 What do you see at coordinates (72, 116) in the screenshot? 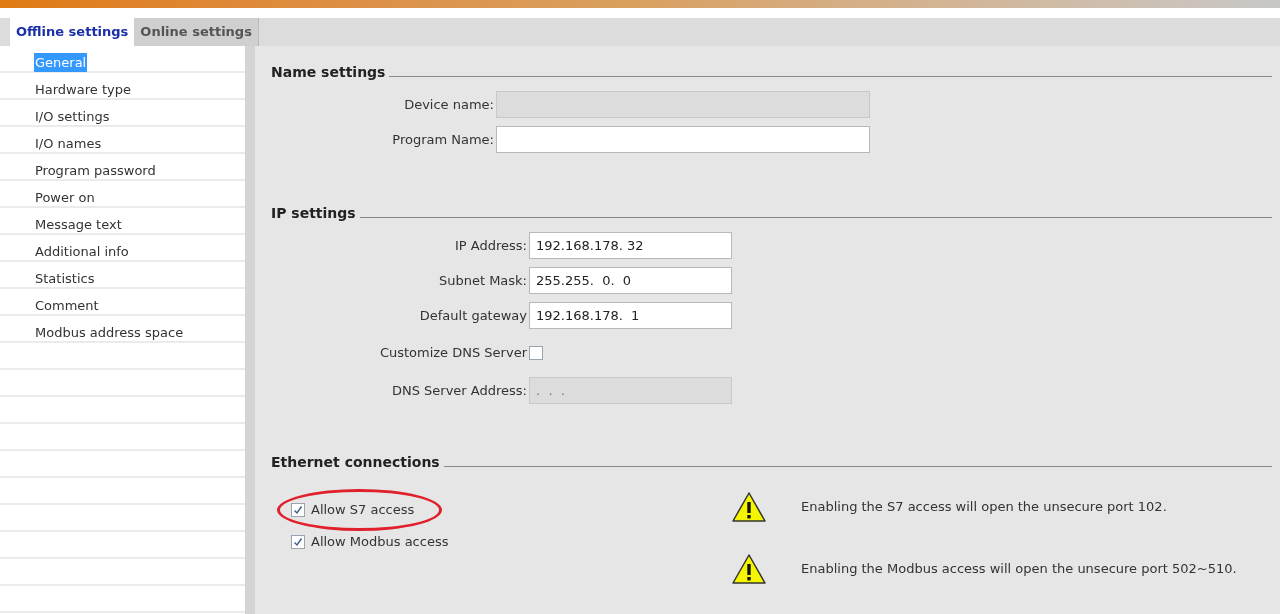
I see `sidebar-item: I/O settings` at bounding box center [72, 116].